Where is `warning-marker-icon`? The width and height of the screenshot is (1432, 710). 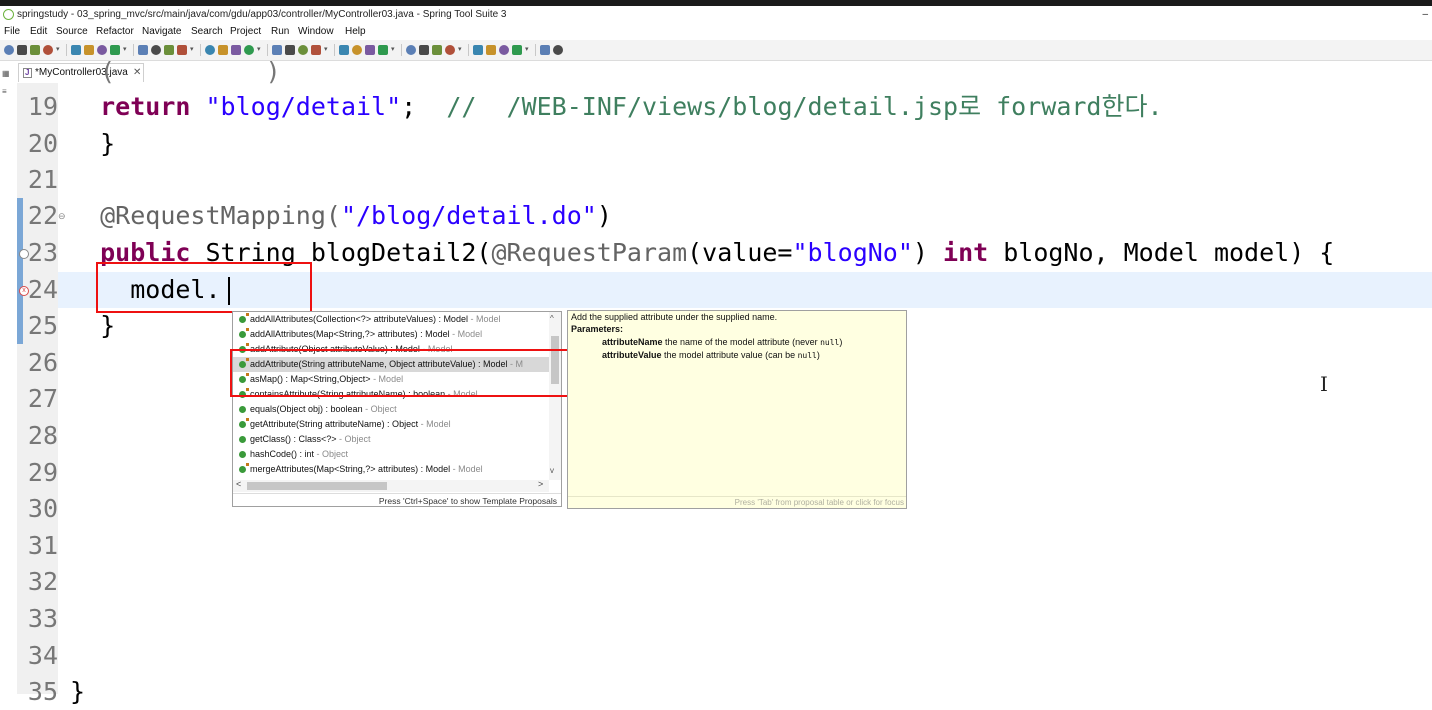 warning-marker-icon is located at coordinates (24, 254).